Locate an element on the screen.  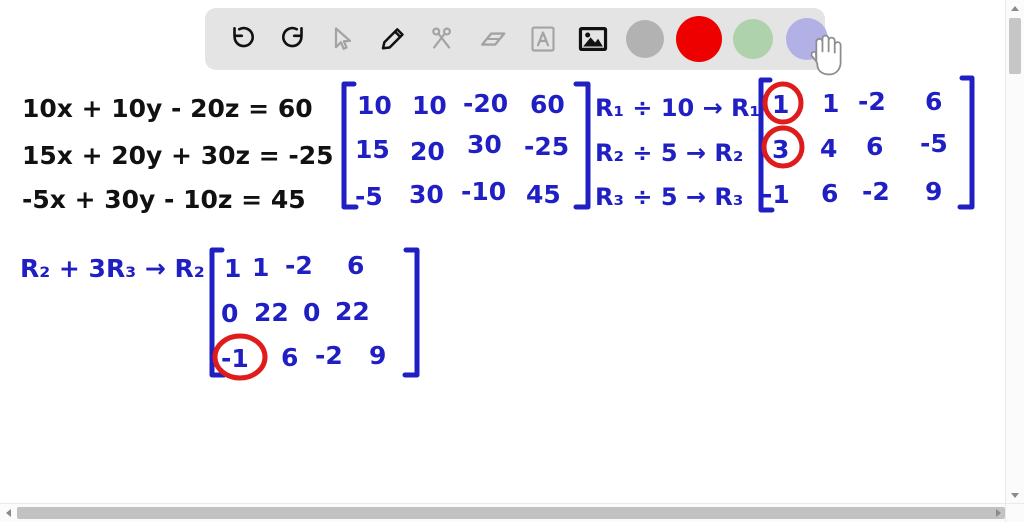
matrix-3-right-bracket is located at coordinates (411, 312).